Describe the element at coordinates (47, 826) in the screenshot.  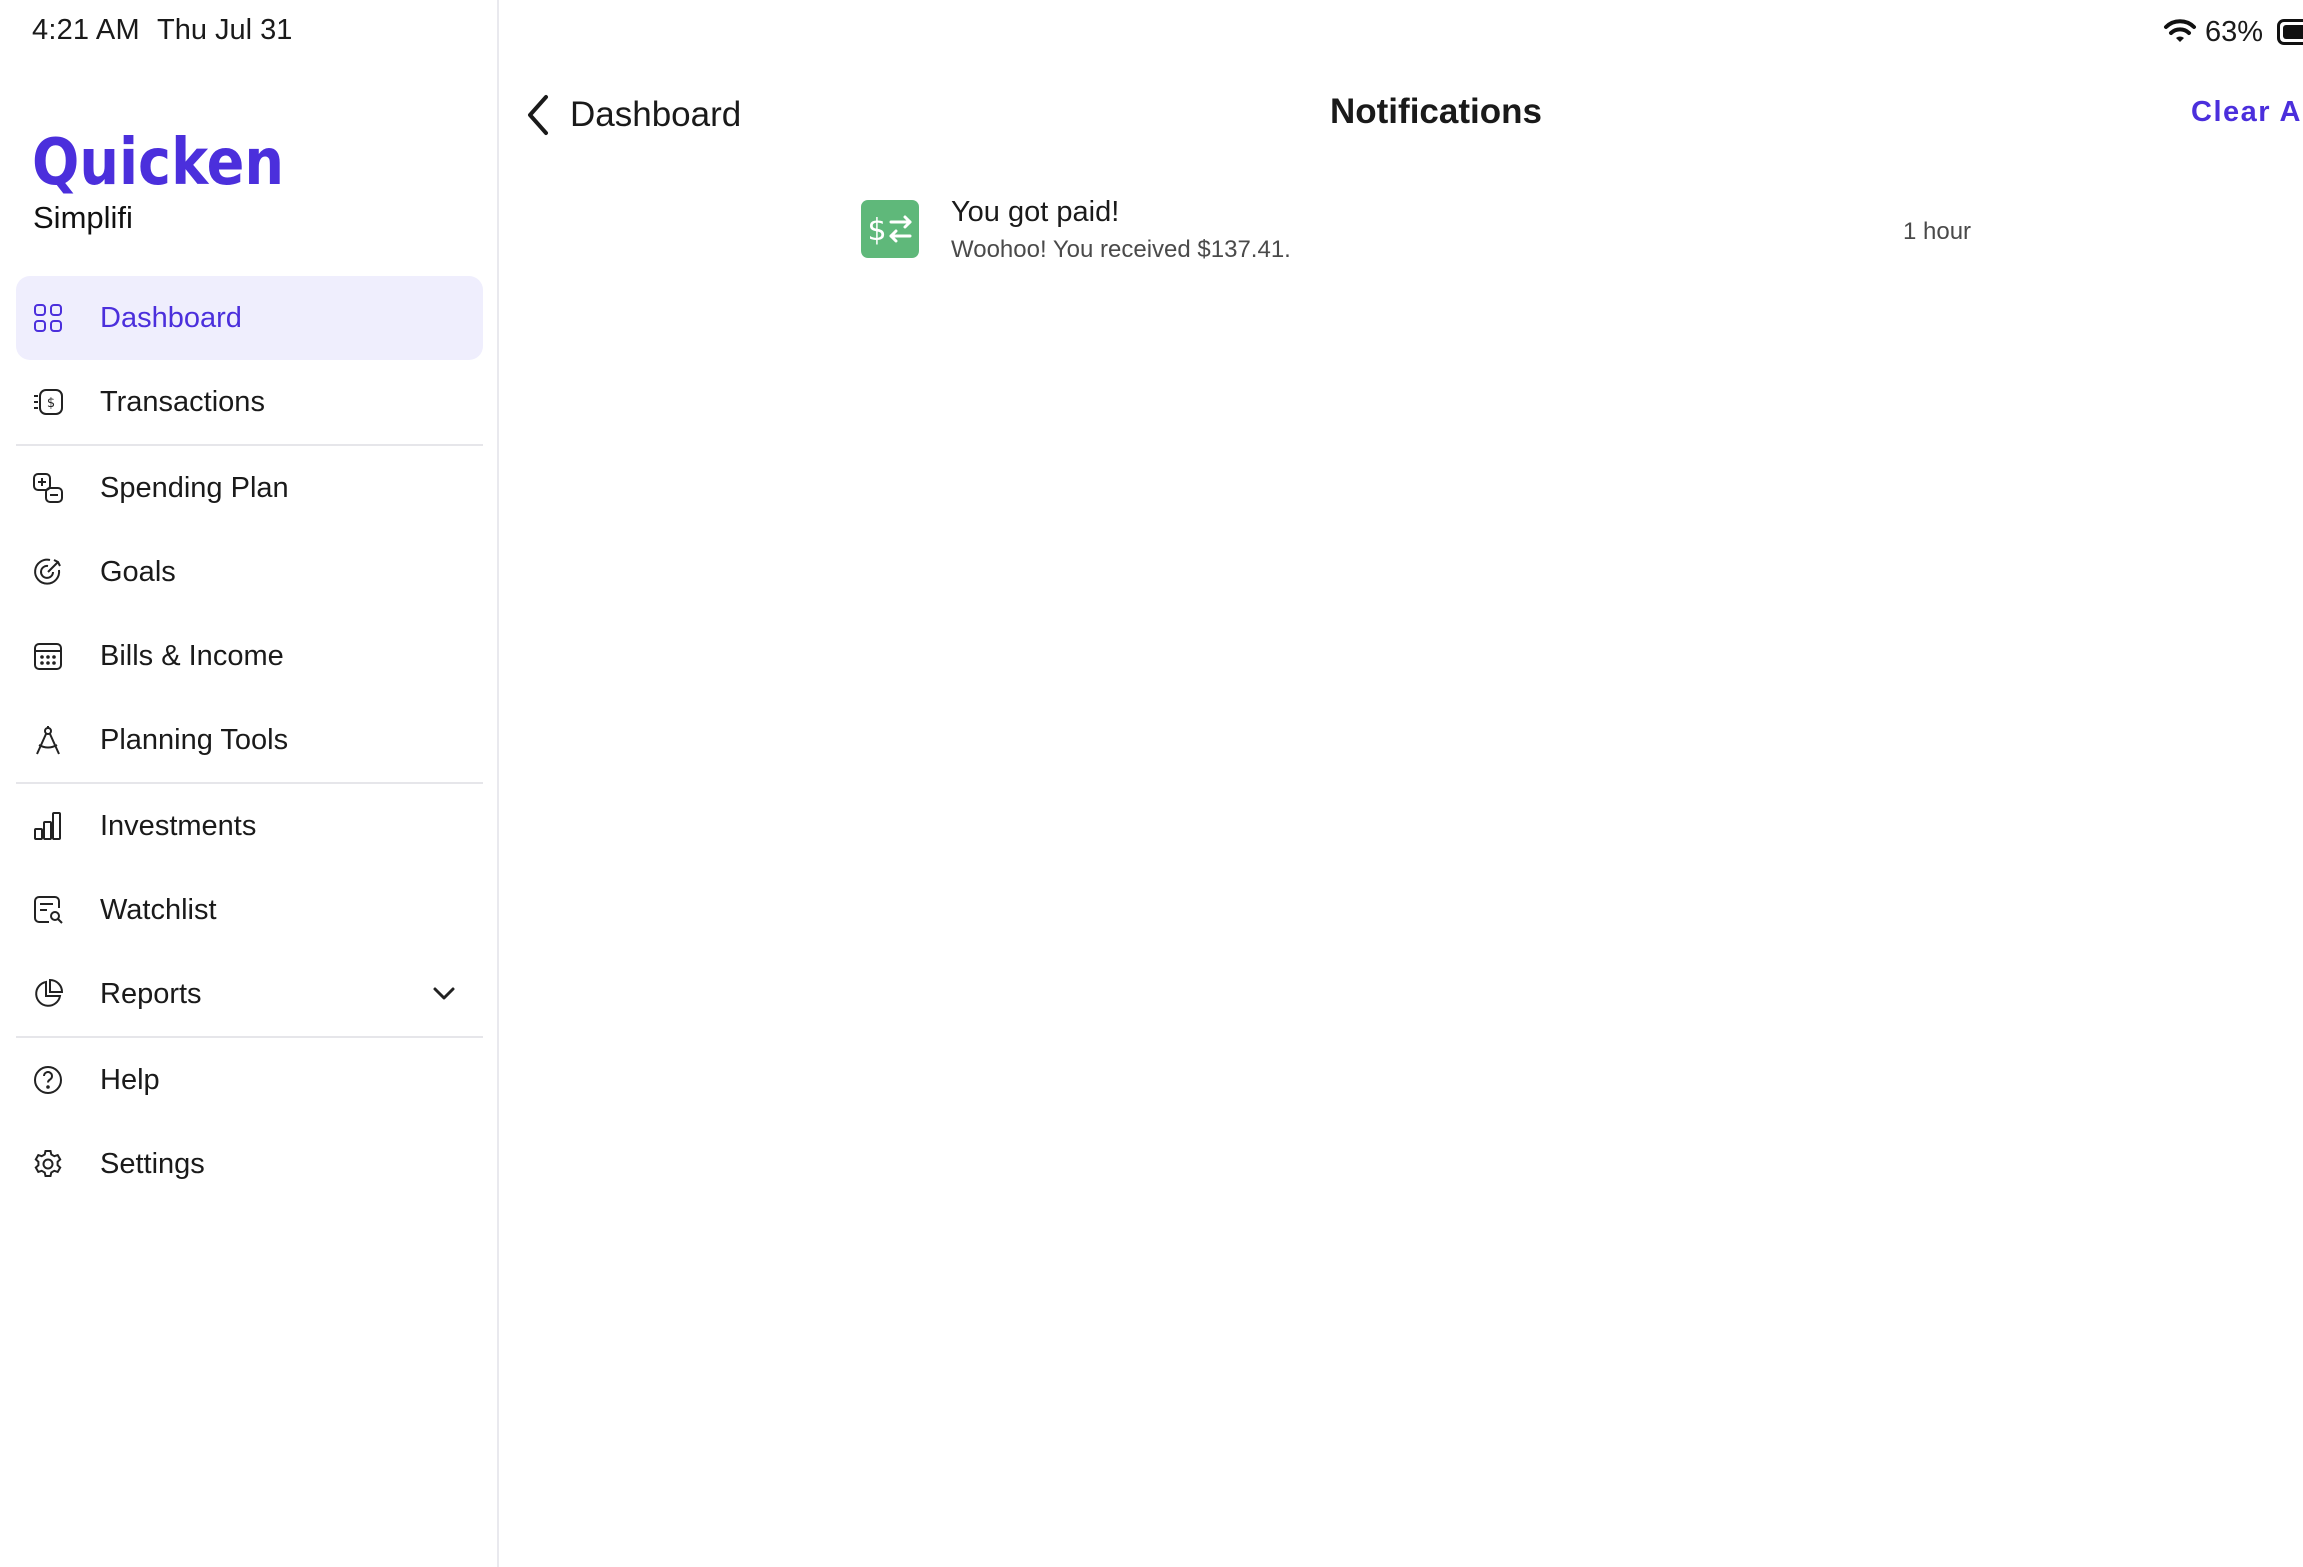
I see `bar-chart-icon` at that location.